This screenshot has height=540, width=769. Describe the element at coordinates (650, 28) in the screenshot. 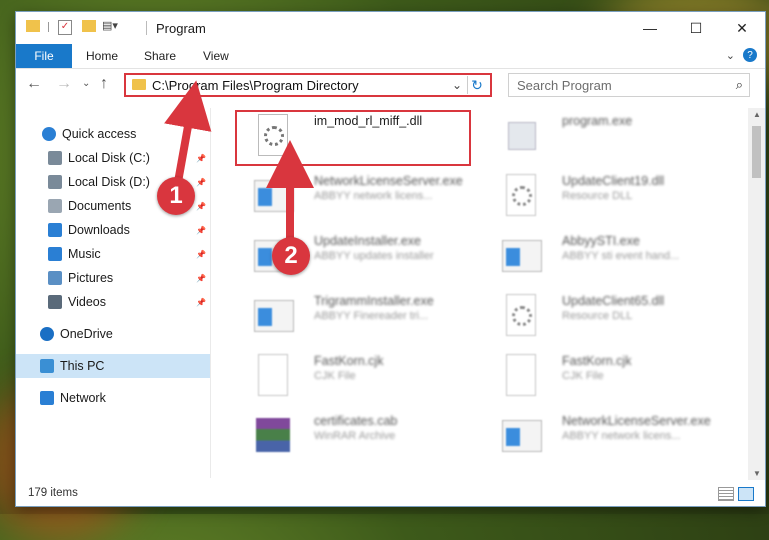

I see `minimize-button: —` at that location.